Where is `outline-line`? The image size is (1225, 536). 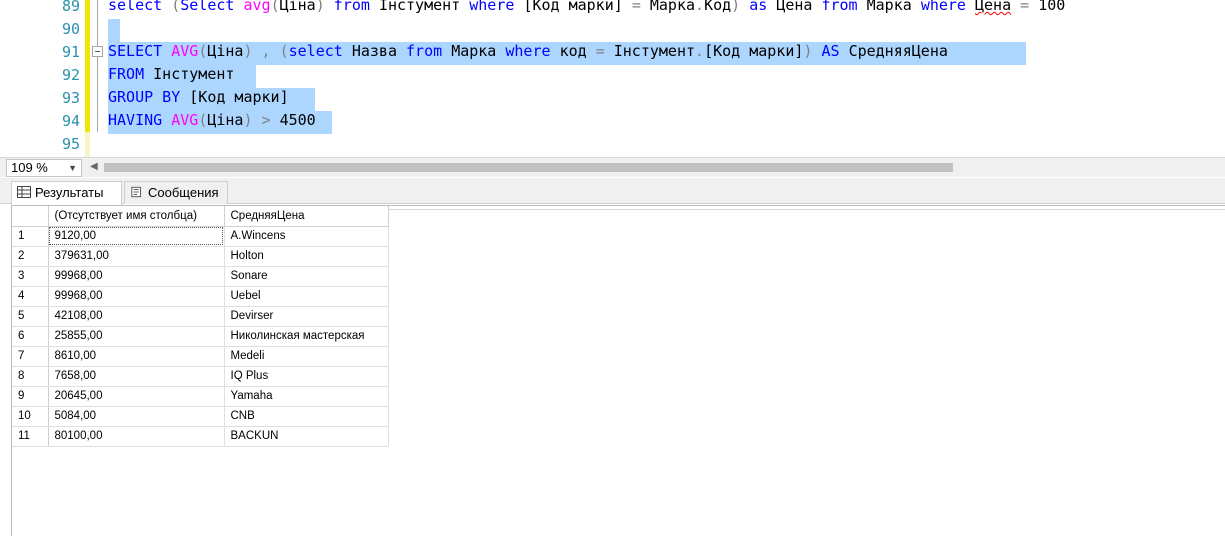
outline-line is located at coordinates (97, 66).